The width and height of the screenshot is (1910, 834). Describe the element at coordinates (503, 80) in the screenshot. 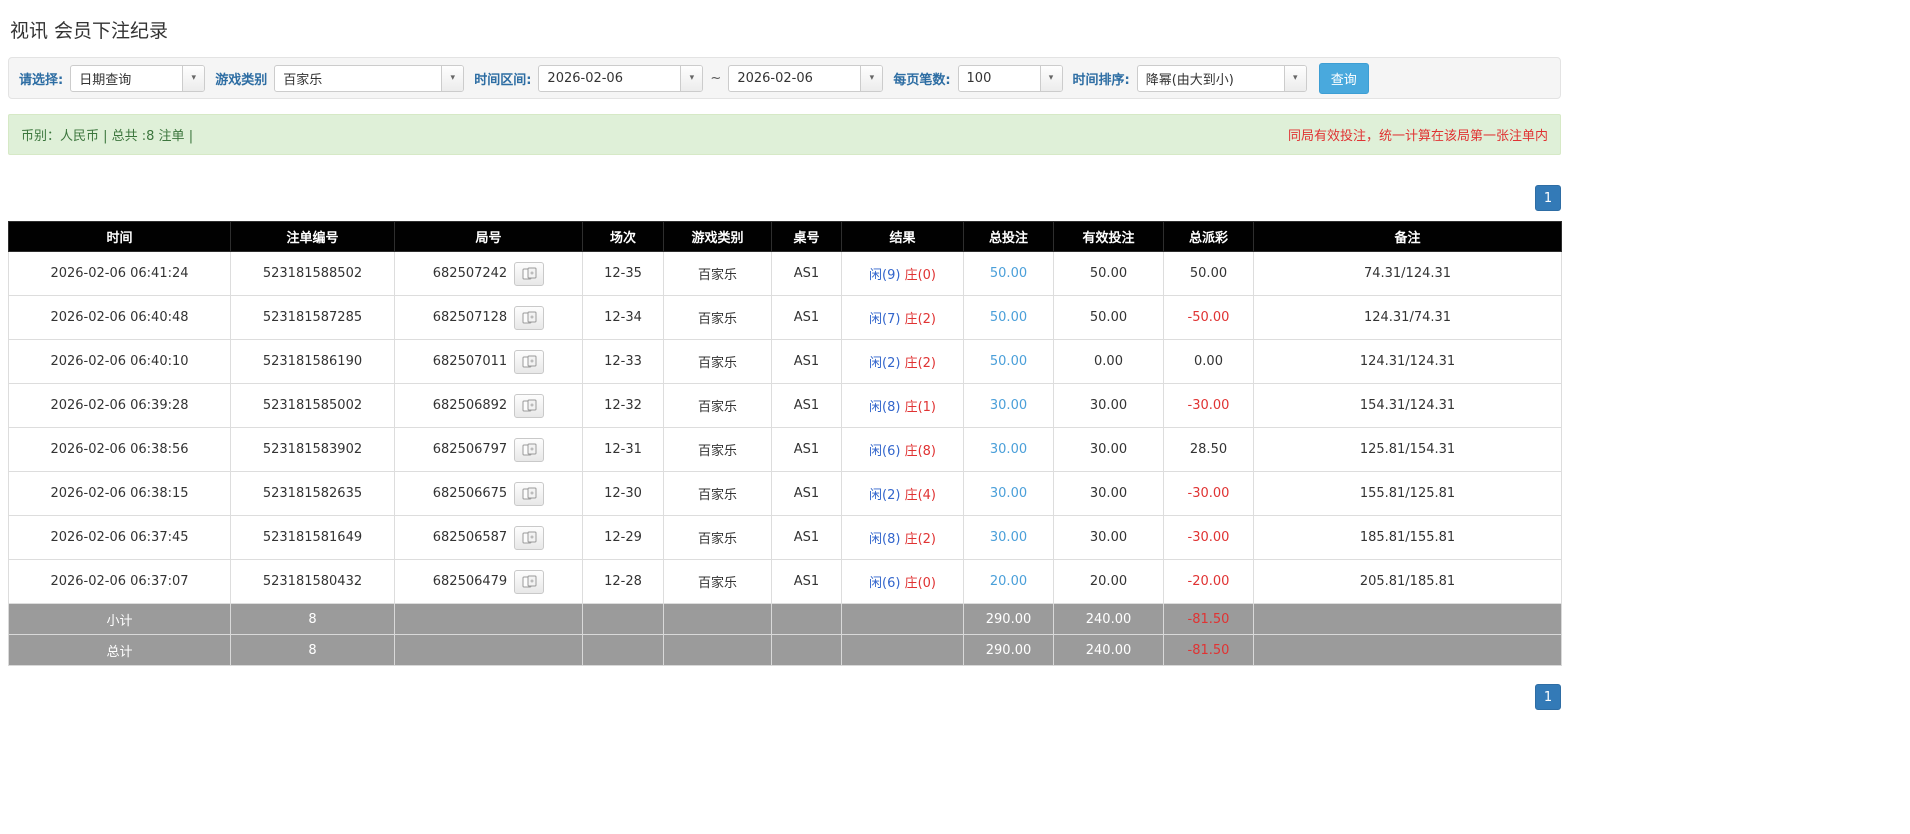

I see `date-range-label: 时间区间:` at that location.